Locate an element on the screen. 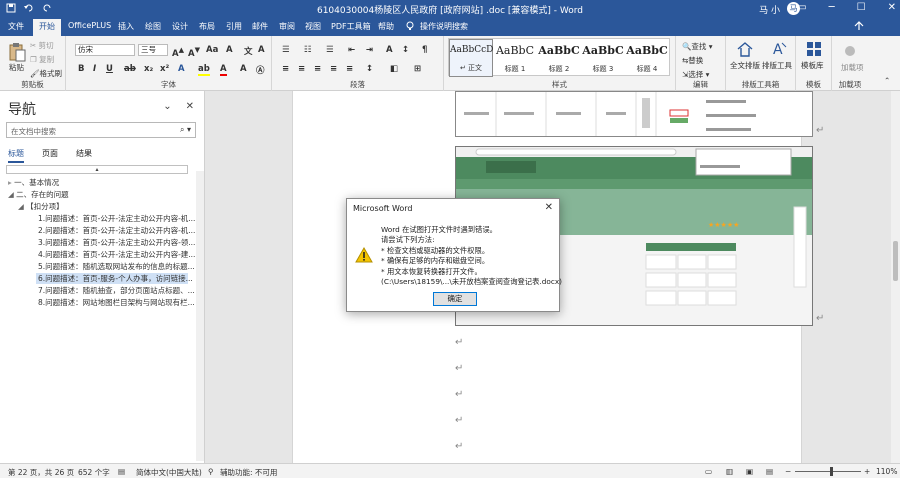 This screenshot has width=900, height=478. find-button: 🔍查找 ▾ is located at coordinates (697, 46).